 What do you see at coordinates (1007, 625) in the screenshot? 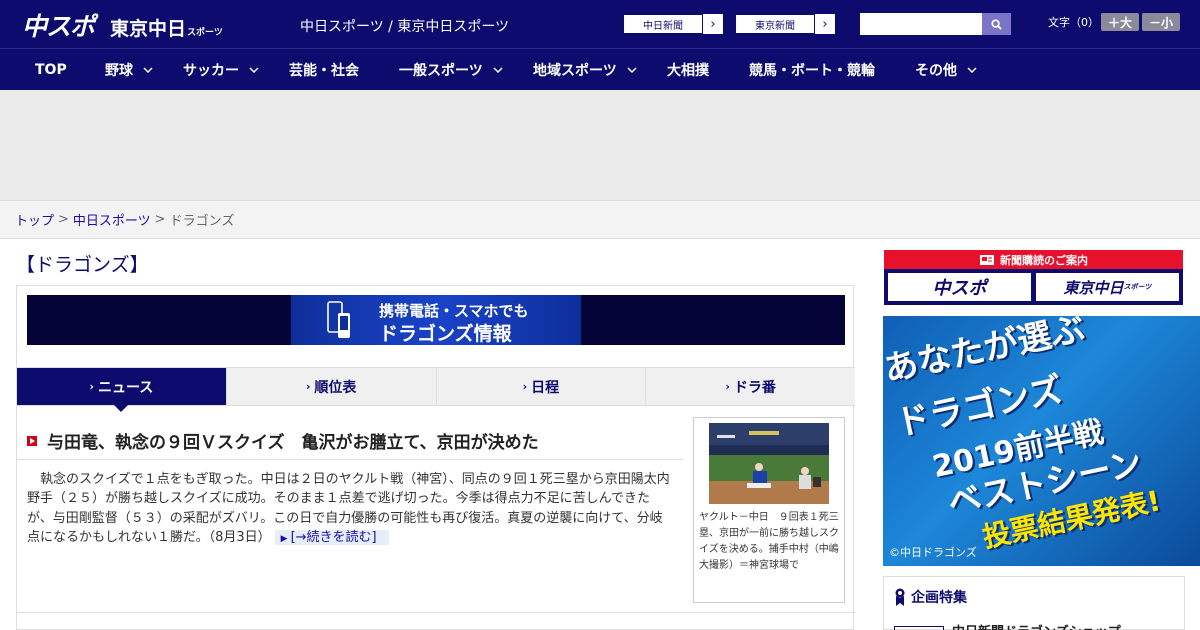
I see `feature-item-dragons-shop: 中日新聞ドラゴンズショップ` at bounding box center [1007, 625].